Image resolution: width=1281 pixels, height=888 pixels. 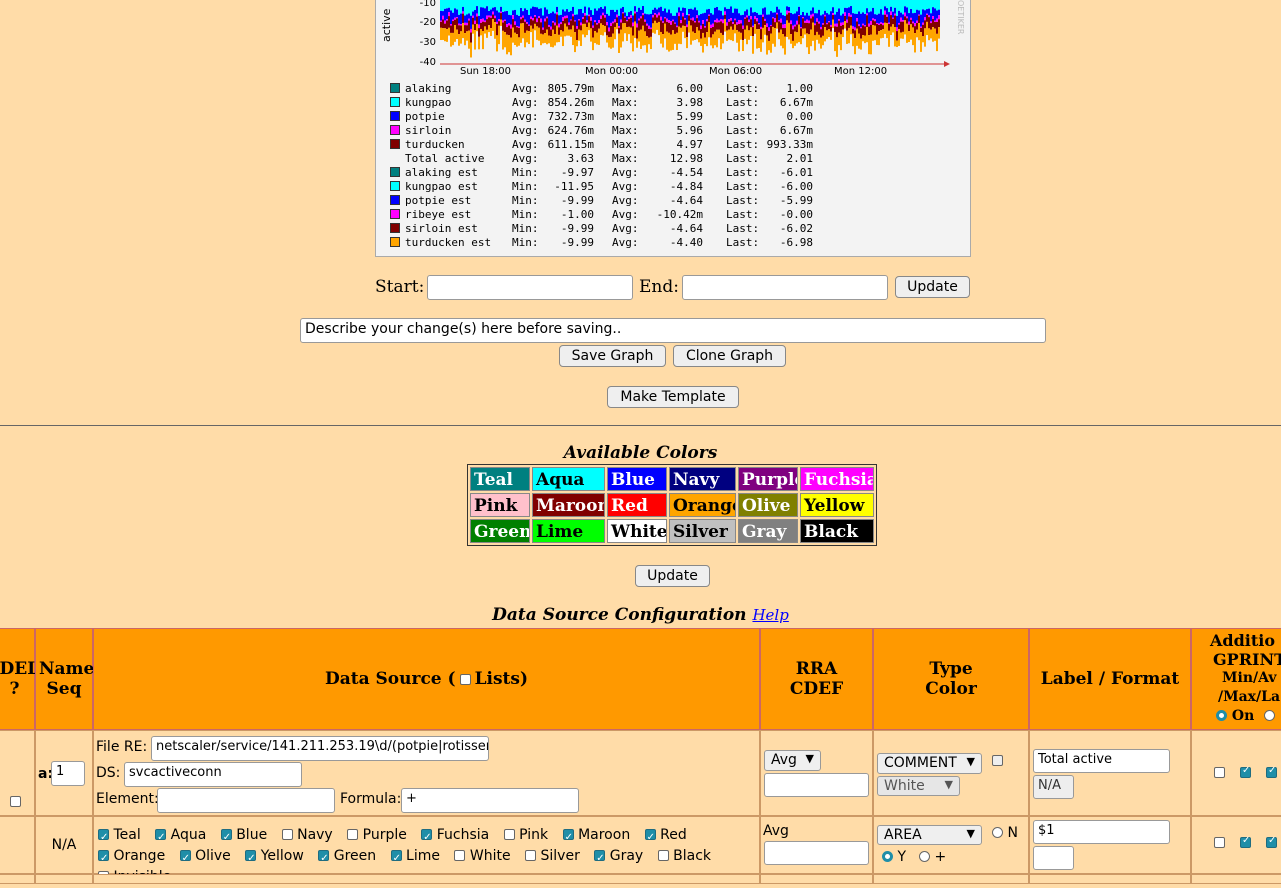 What do you see at coordinates (673, 397) in the screenshot?
I see `make-template-button: Make Template` at bounding box center [673, 397].